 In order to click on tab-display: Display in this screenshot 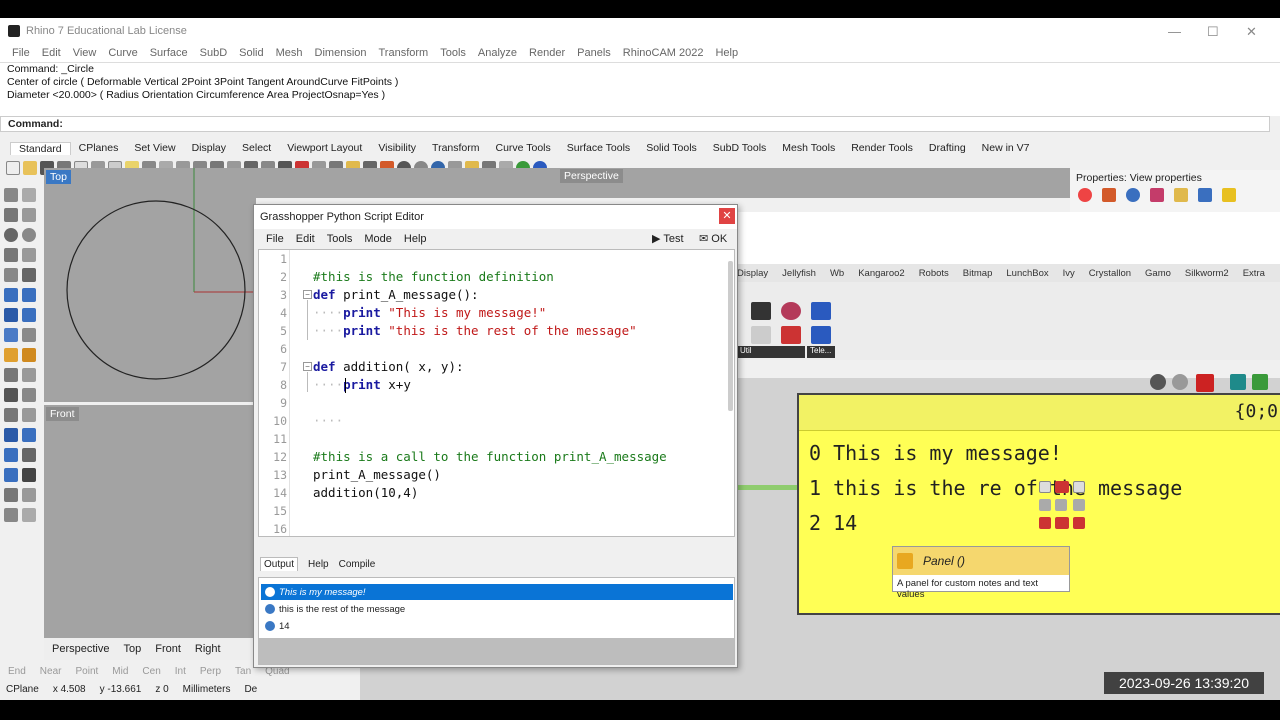, I will do `click(209, 148)`.